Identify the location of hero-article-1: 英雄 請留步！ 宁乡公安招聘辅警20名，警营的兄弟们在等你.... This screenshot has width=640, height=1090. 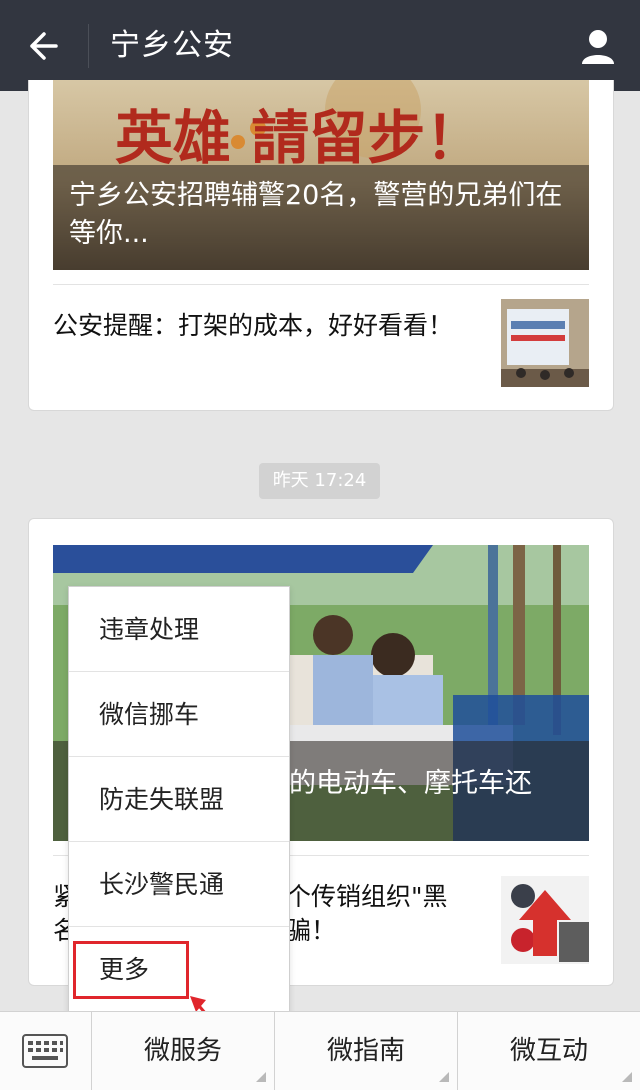
(321, 175).